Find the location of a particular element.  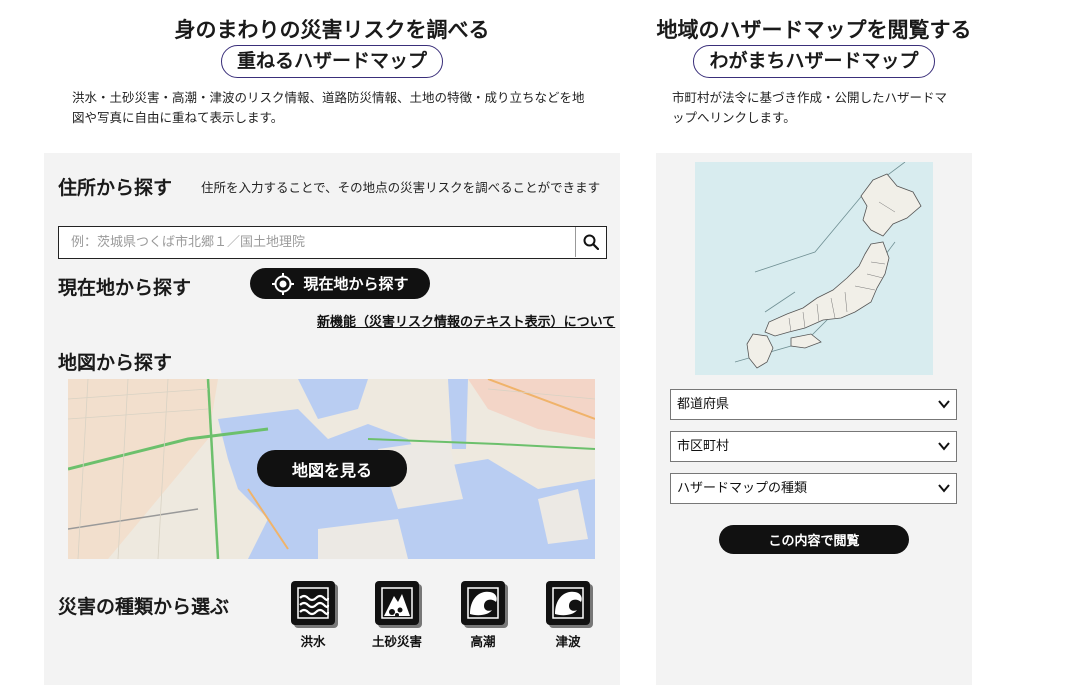

right-subtitle: 地域のハザードマップを閲覧する is located at coordinates (814, 30).